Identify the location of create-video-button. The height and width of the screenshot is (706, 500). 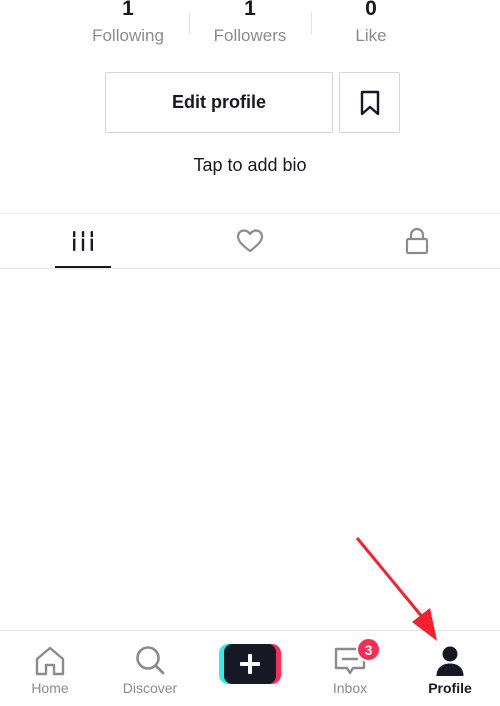
(250, 664).